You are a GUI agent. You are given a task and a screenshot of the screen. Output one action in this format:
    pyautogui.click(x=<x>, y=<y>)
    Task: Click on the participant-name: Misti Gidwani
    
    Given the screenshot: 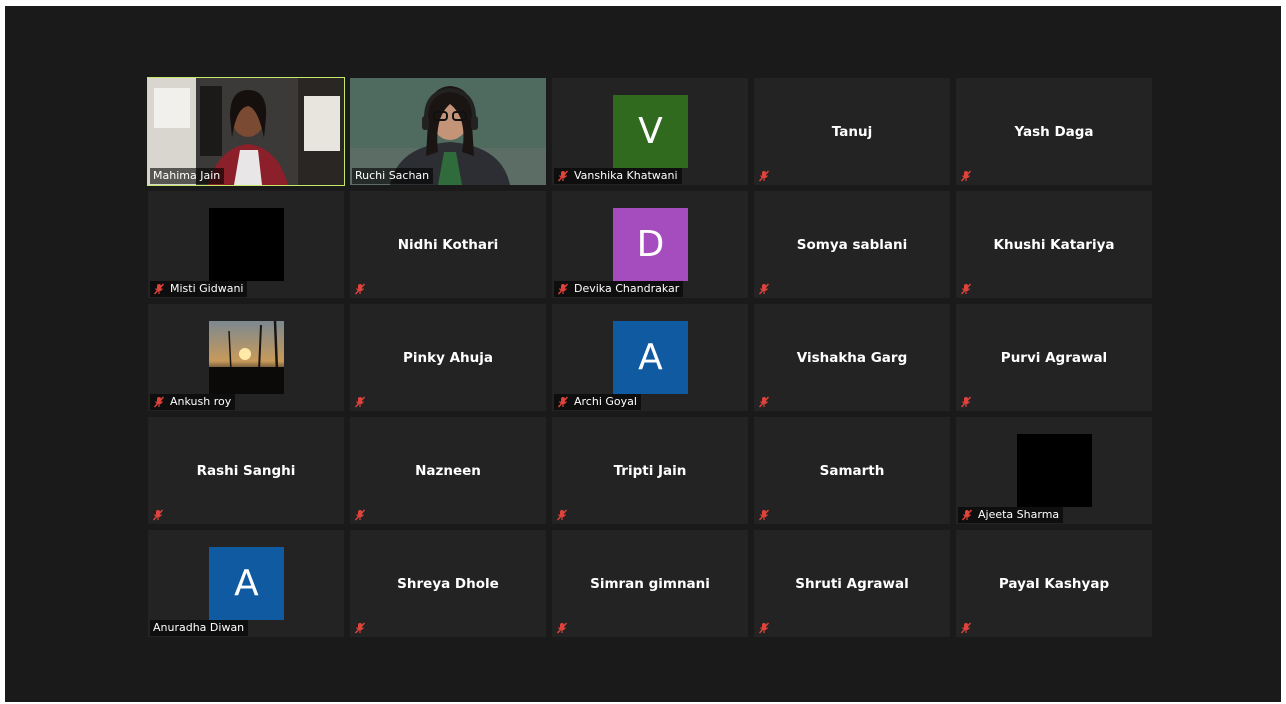 What is the action you would take?
    pyautogui.click(x=207, y=288)
    